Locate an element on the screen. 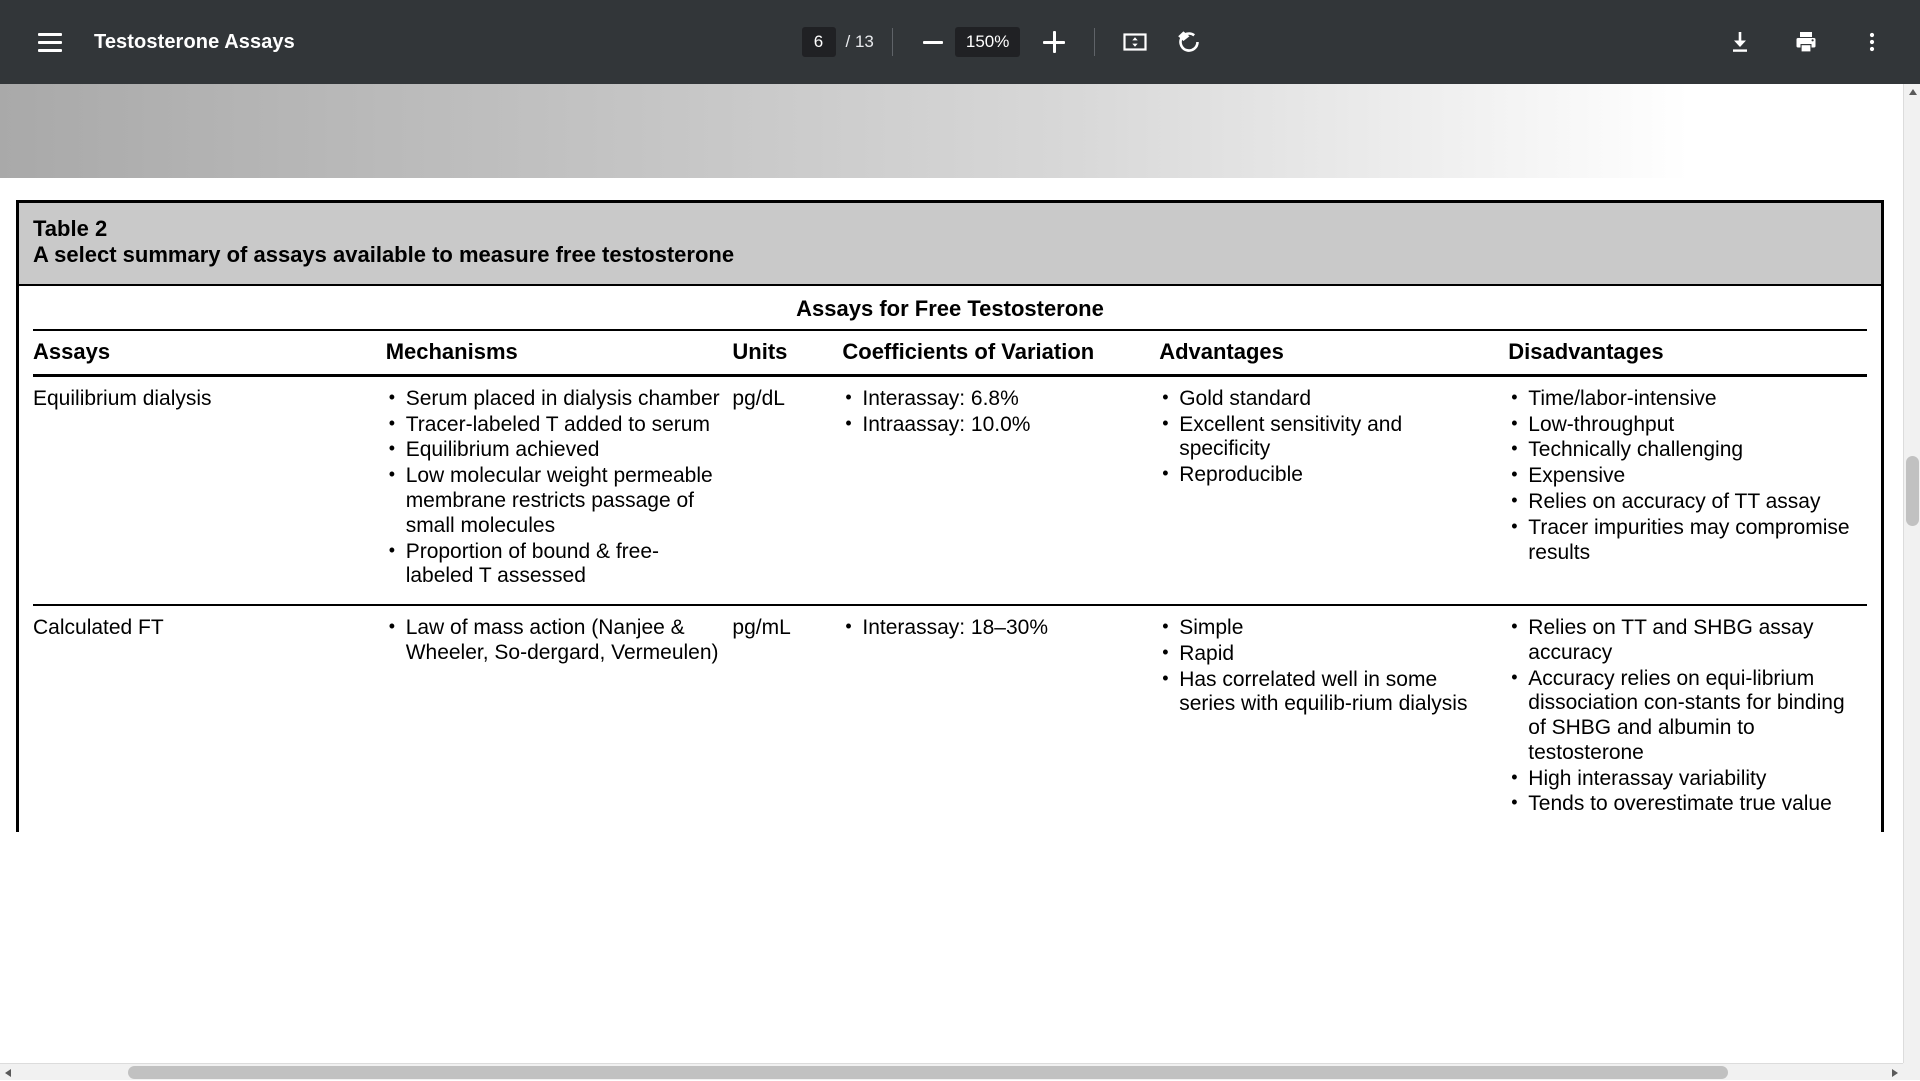 This screenshot has height=1081, width=1920. list-item: Tracer impurities may compromise results is located at coordinates (1692, 541).